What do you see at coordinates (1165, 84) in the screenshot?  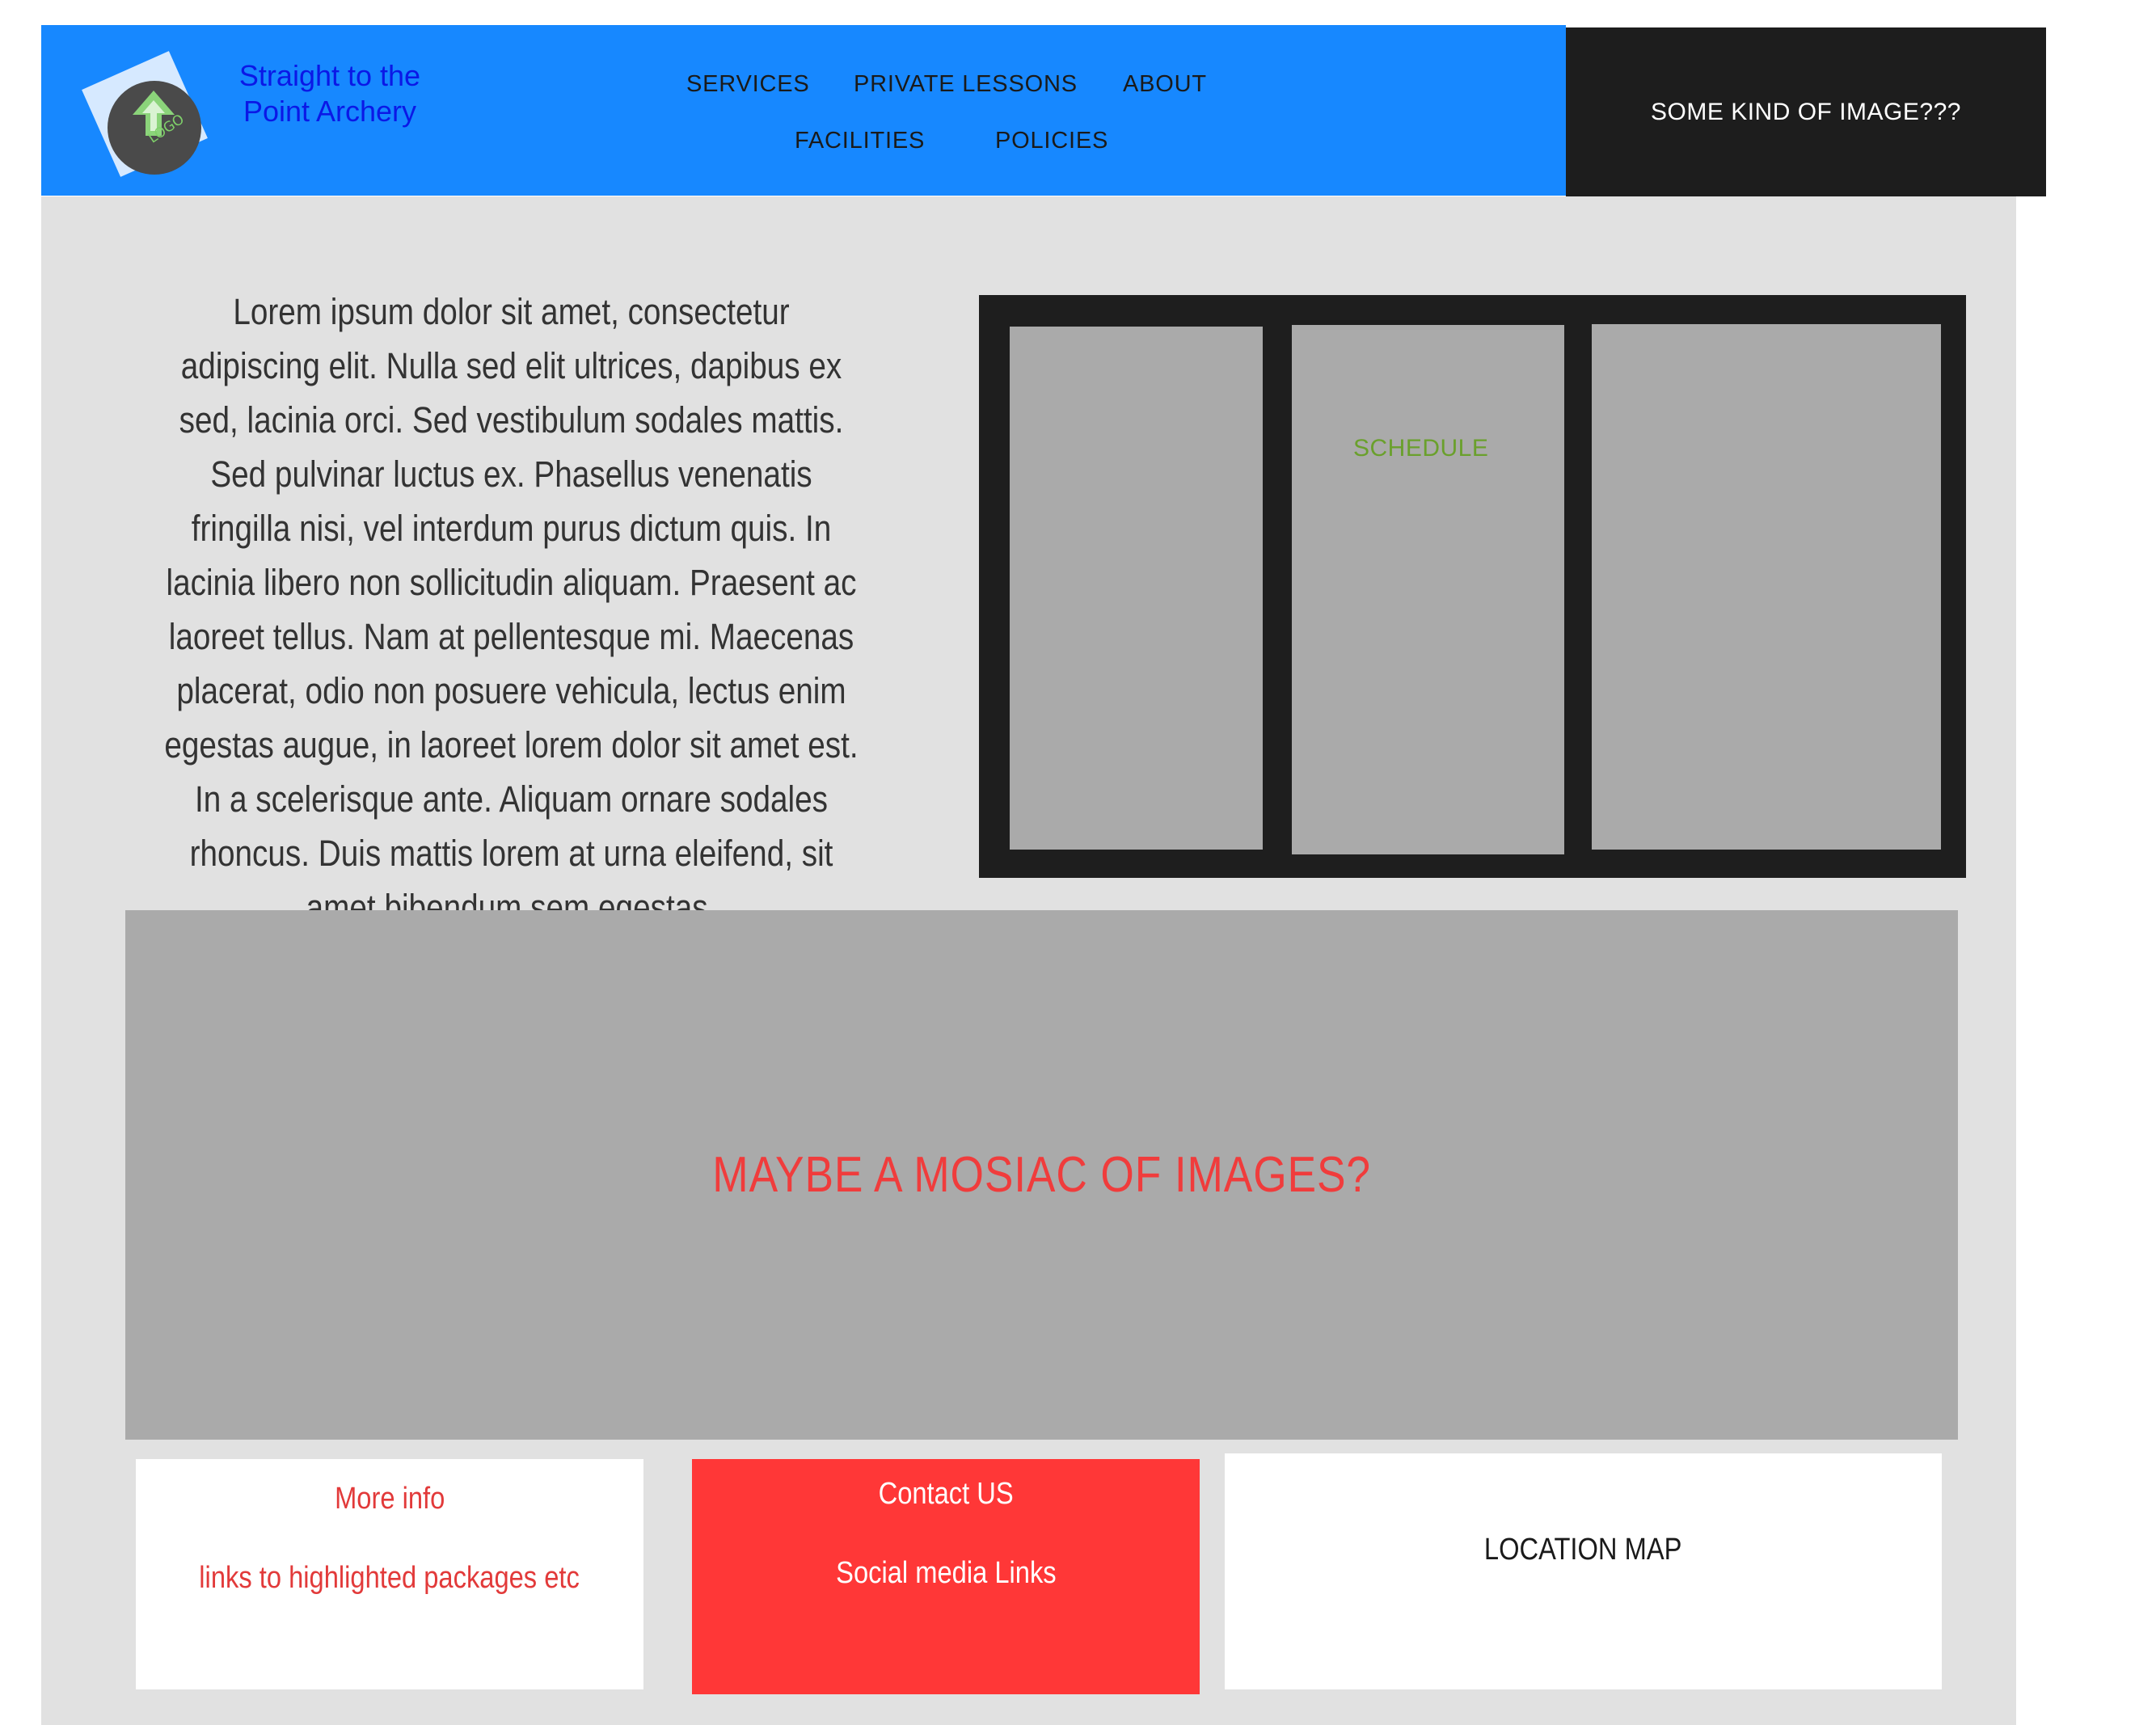 I see `nav-item-about: ABOUT` at bounding box center [1165, 84].